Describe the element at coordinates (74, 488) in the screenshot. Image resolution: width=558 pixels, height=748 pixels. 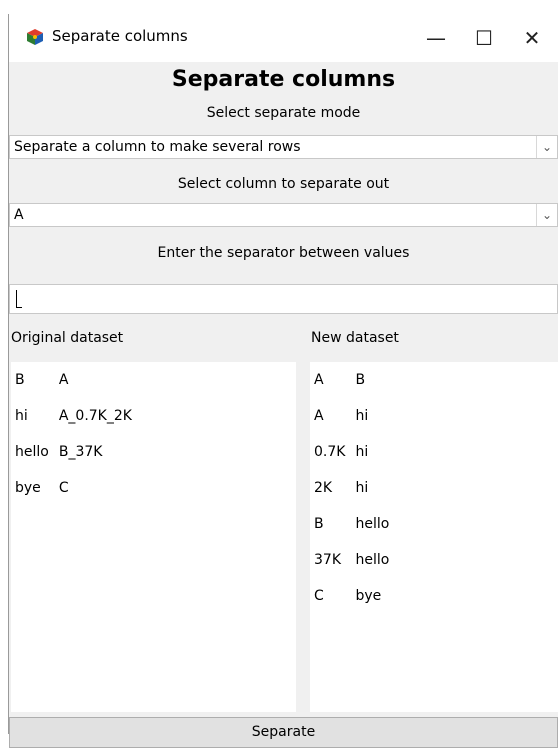
I see `table-row: bye C` at that location.